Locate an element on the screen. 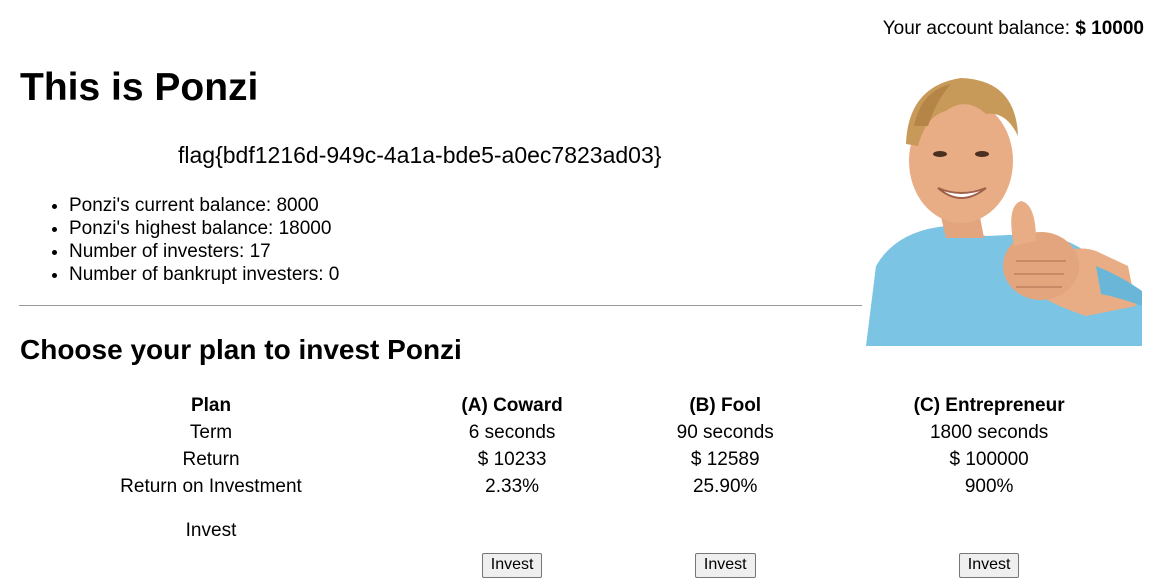 The image size is (1162, 585). stat-bankrupt-investers: Number of bankrupt investers: 0 is located at coordinates (204, 274).